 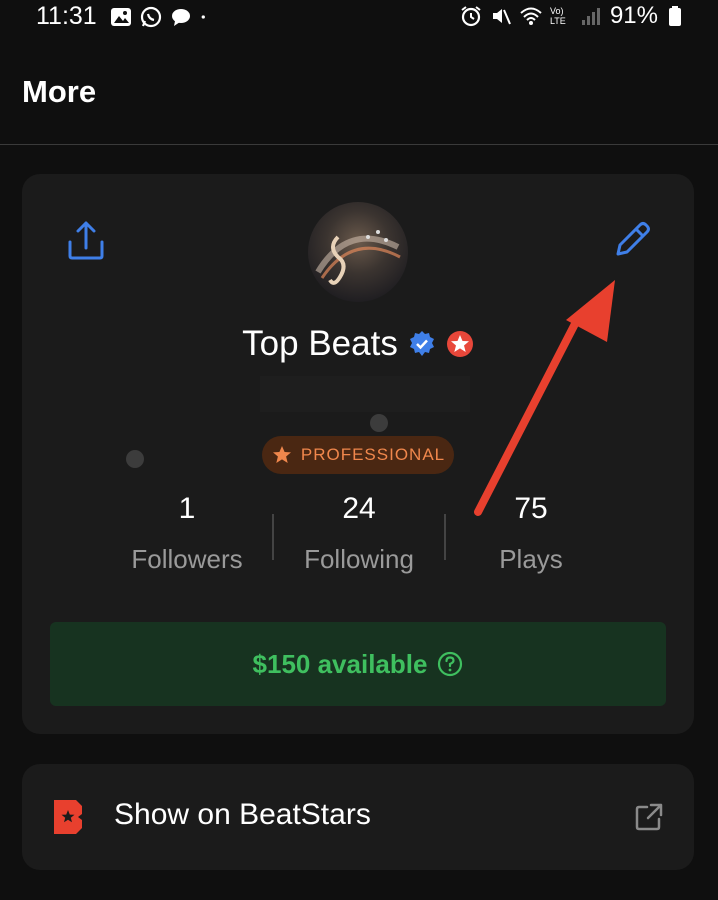 What do you see at coordinates (187, 533) in the screenshot?
I see `stat-followers: 1 Followers` at bounding box center [187, 533].